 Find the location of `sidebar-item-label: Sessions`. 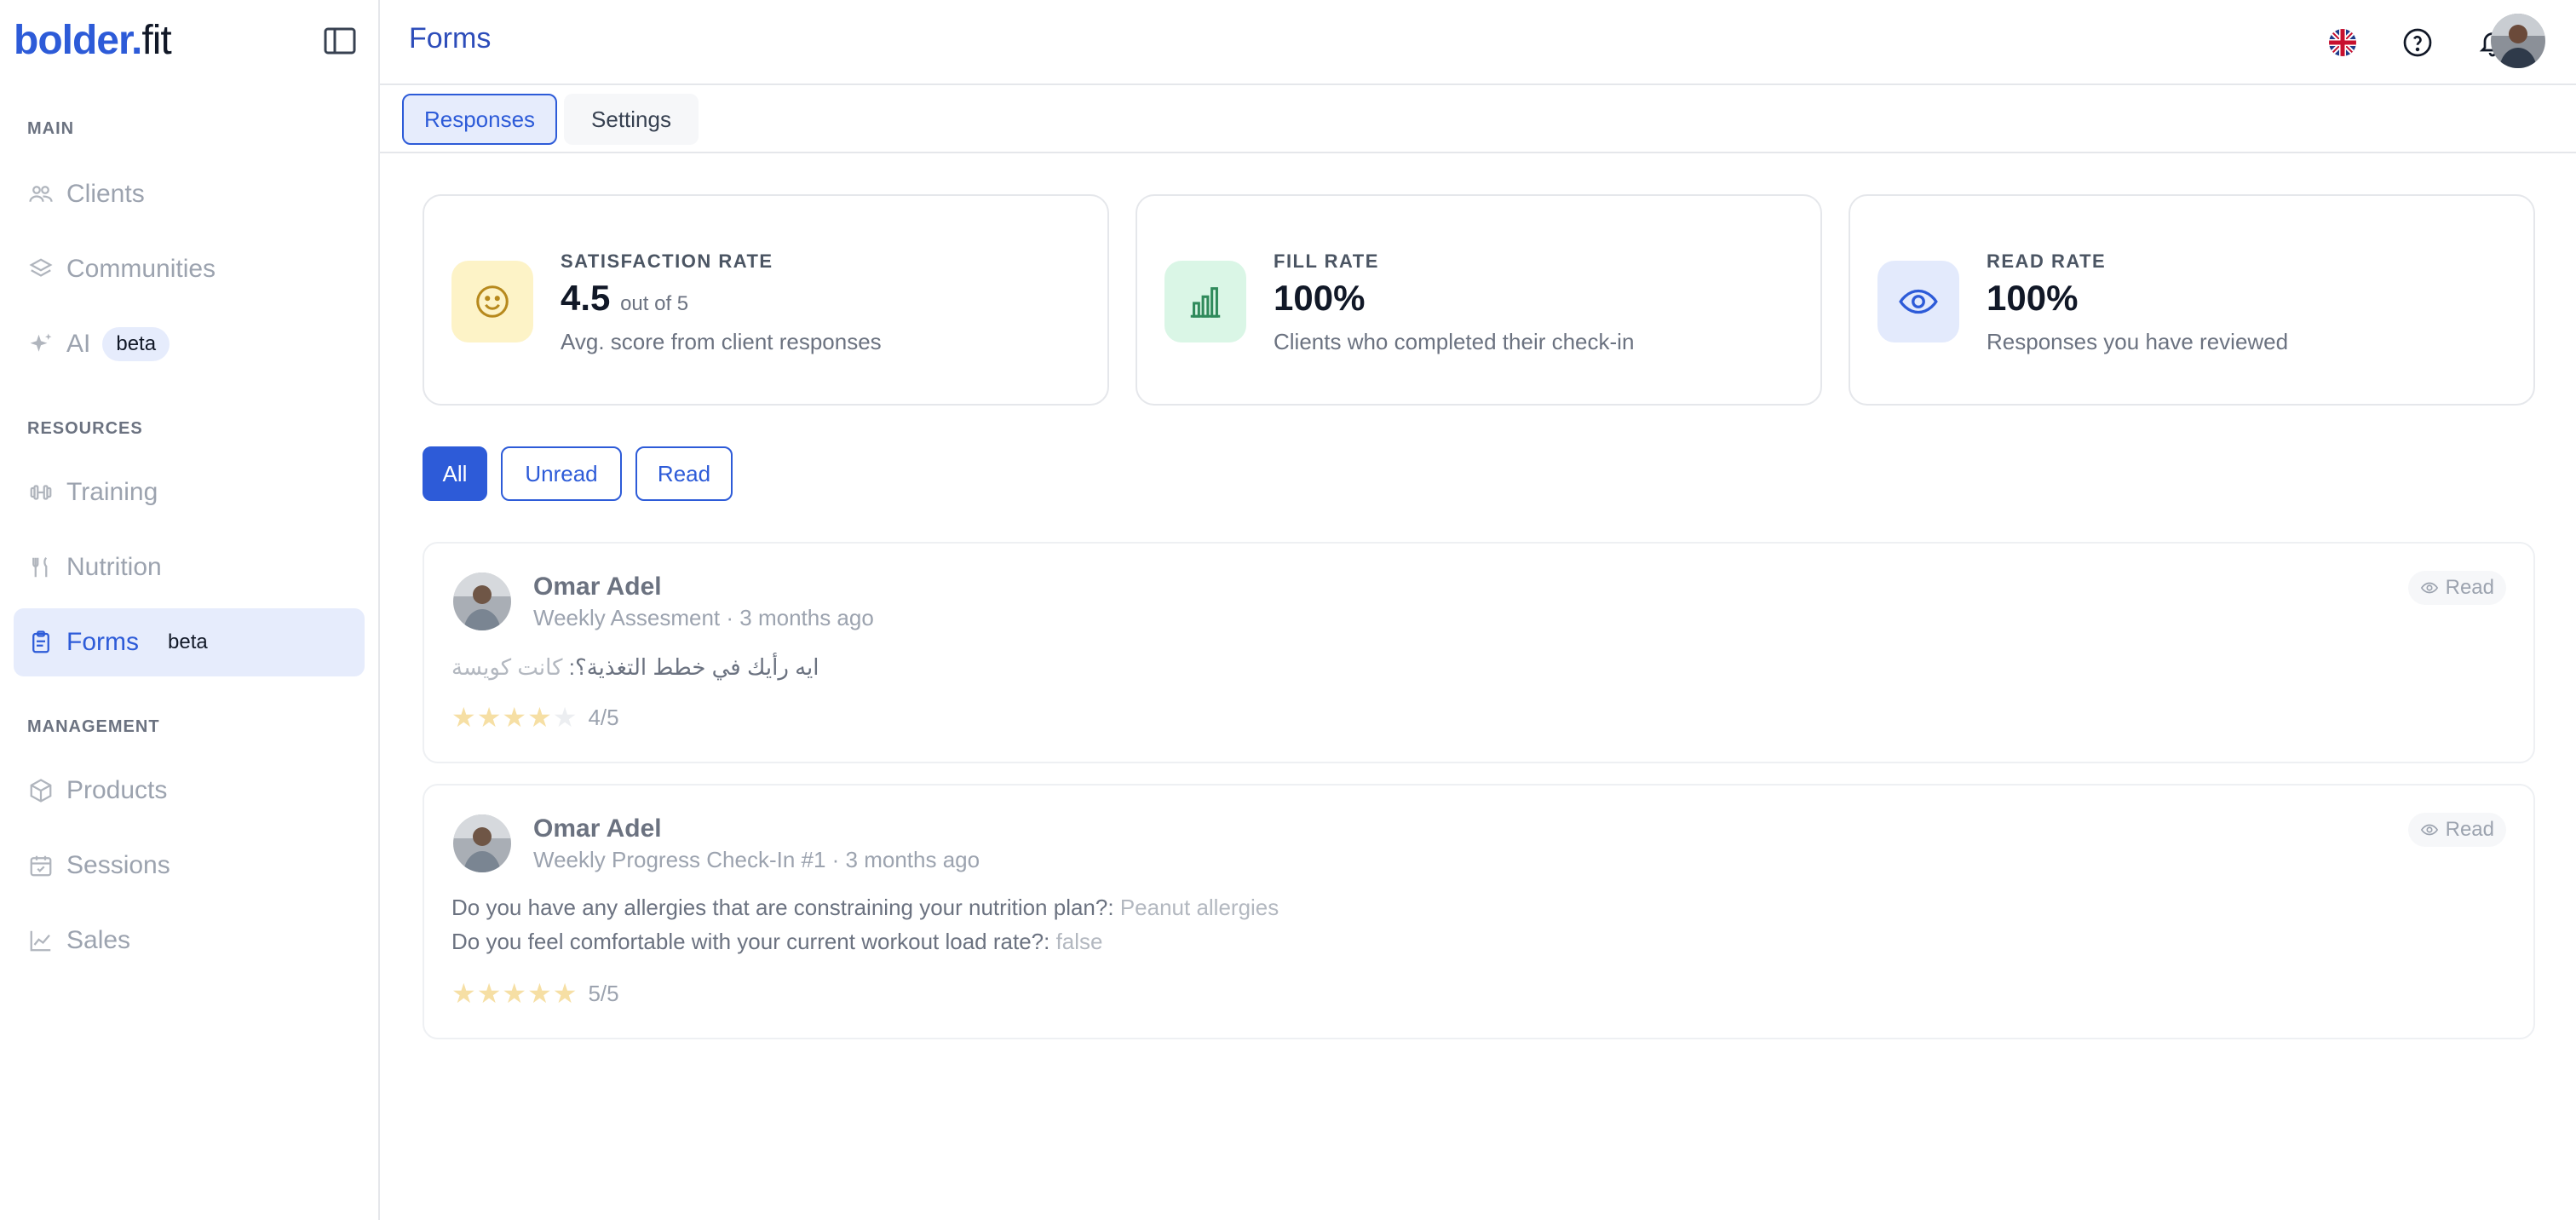

sidebar-item-label: Sessions is located at coordinates (118, 865).